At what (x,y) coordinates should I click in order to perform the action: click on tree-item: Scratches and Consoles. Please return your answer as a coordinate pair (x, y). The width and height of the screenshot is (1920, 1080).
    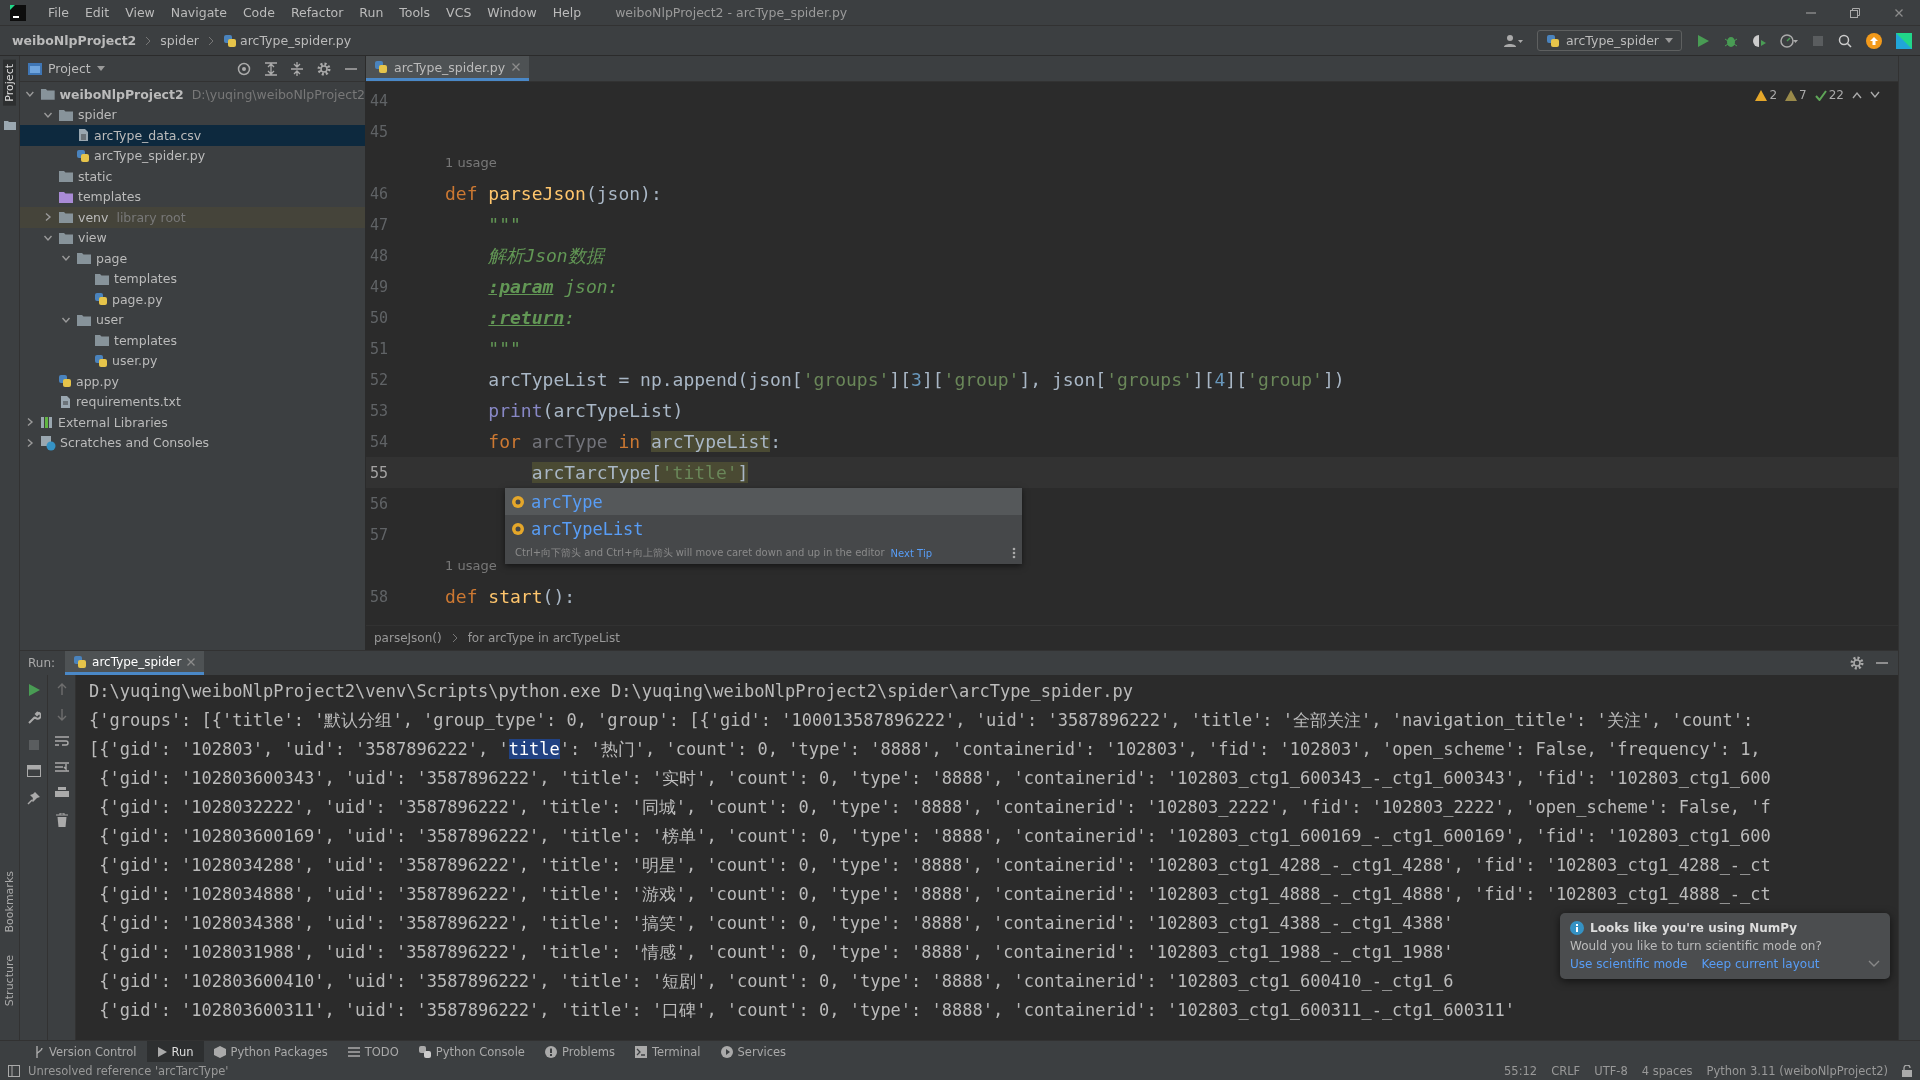
    Looking at the image, I should click on (192, 442).